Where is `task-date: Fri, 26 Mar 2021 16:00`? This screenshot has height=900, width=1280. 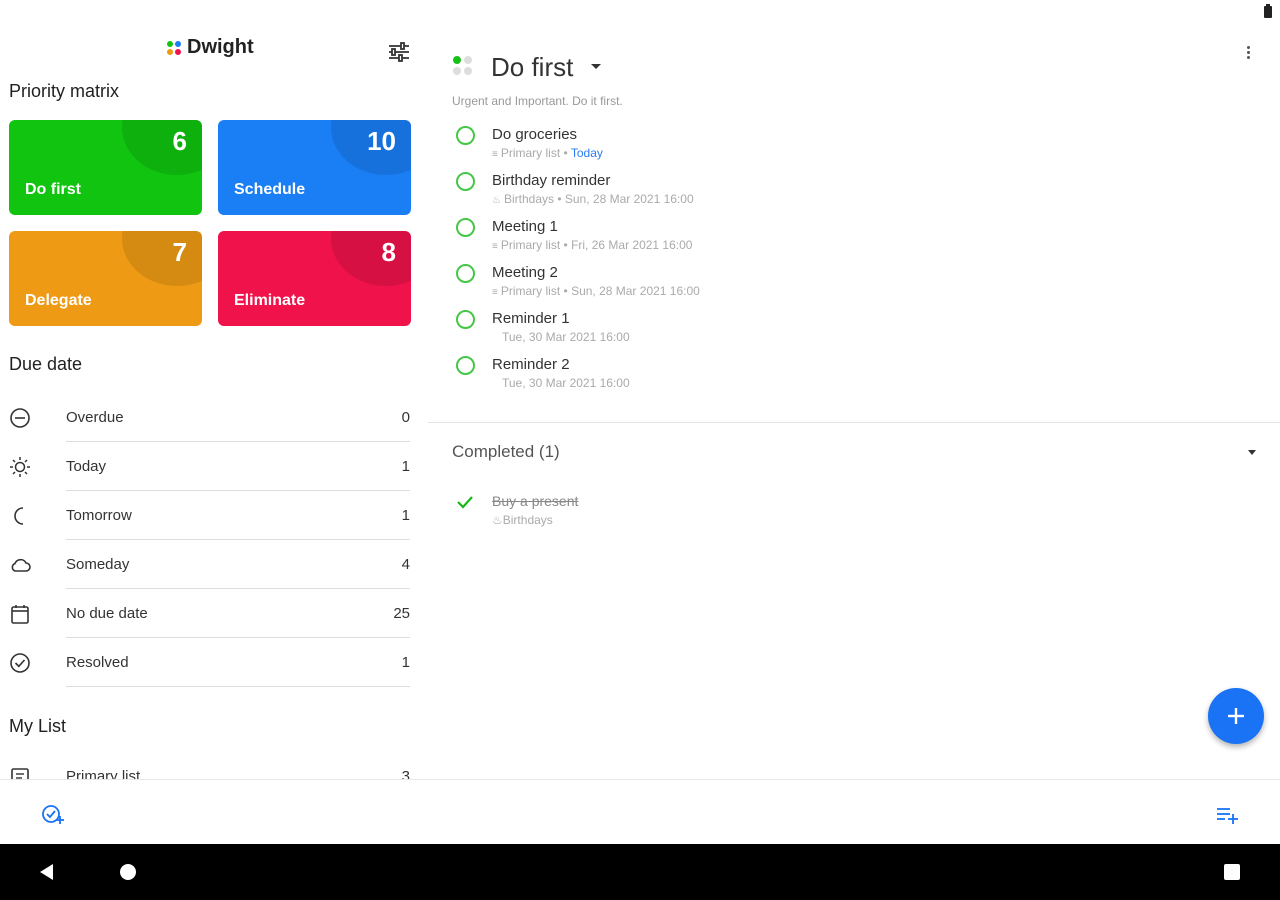
task-date: Fri, 26 Mar 2021 16:00 is located at coordinates (632, 245).